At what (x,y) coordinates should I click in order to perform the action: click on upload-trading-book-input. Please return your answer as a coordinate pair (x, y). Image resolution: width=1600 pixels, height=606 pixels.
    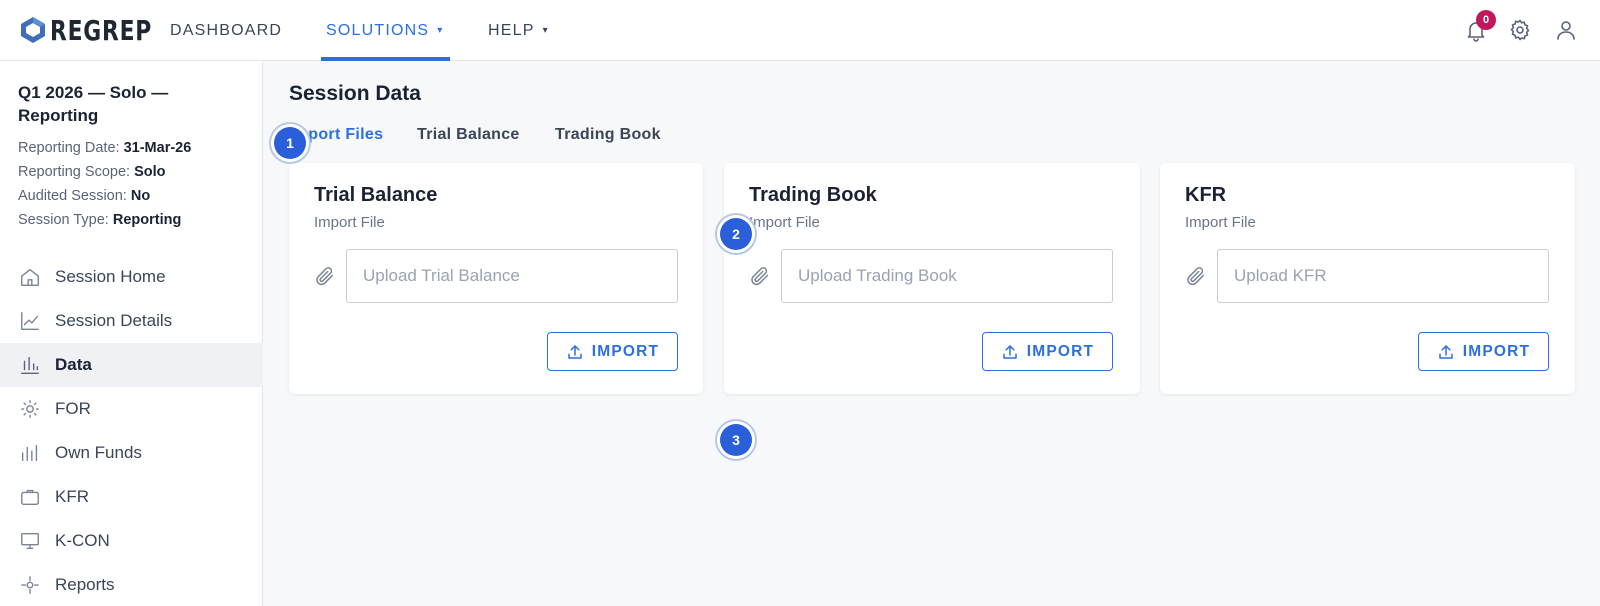
    Looking at the image, I should click on (947, 276).